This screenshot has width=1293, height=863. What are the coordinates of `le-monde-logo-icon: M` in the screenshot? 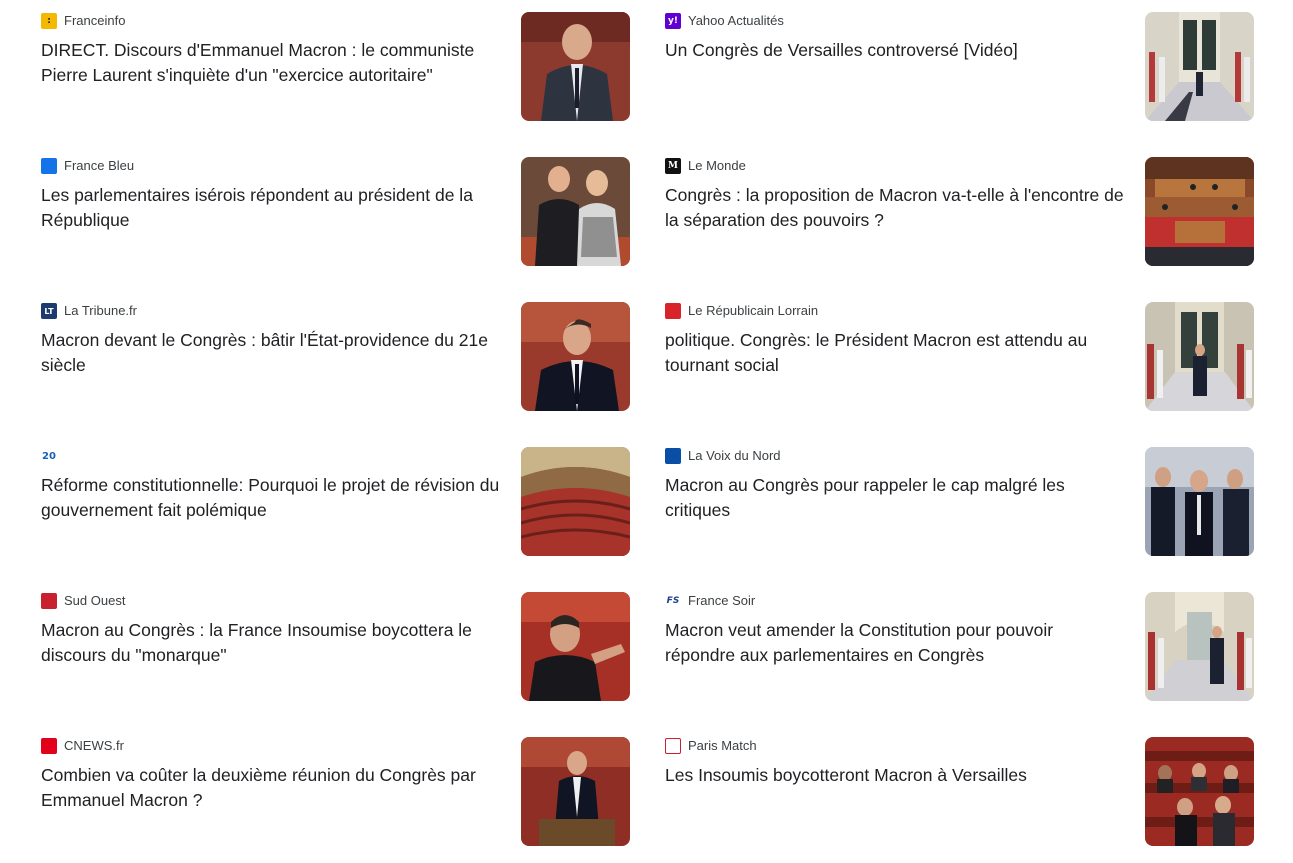 It's located at (673, 166).